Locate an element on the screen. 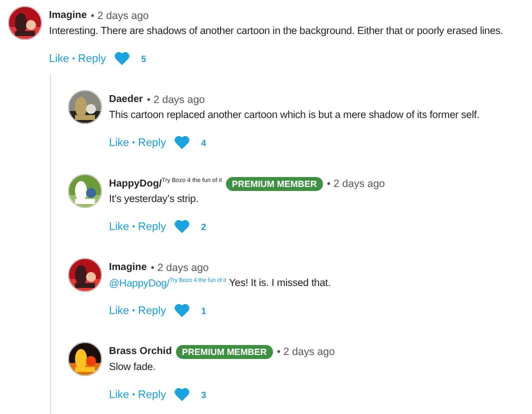 This screenshot has width=532, height=414. user-name: Brass Orchid is located at coordinates (140, 351).